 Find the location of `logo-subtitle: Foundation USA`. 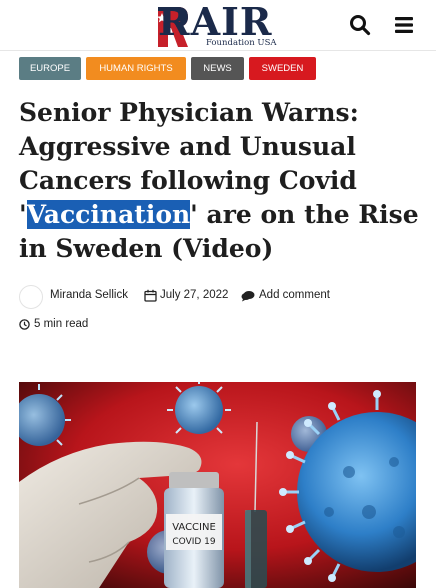

logo-subtitle: Foundation USA is located at coordinates (241, 43).